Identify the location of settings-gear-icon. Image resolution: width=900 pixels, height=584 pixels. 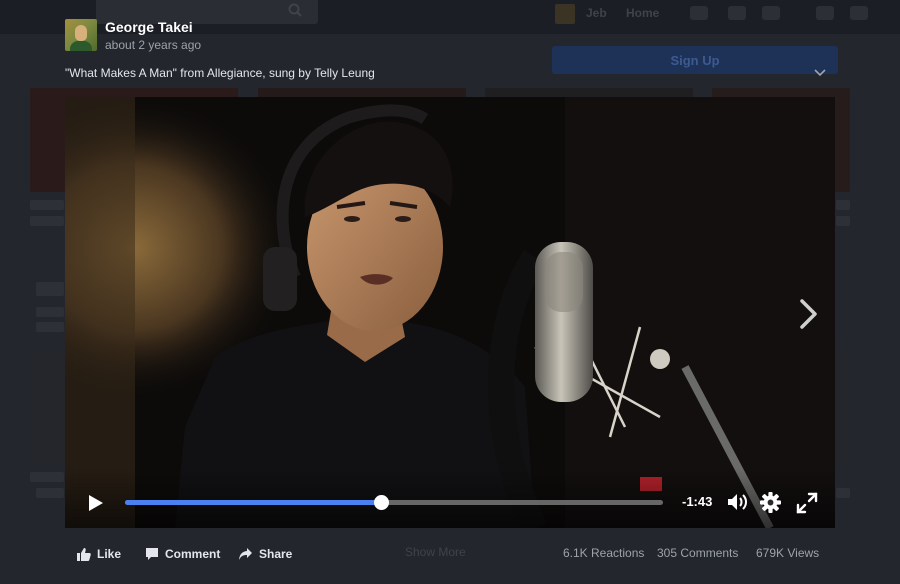
(770, 502).